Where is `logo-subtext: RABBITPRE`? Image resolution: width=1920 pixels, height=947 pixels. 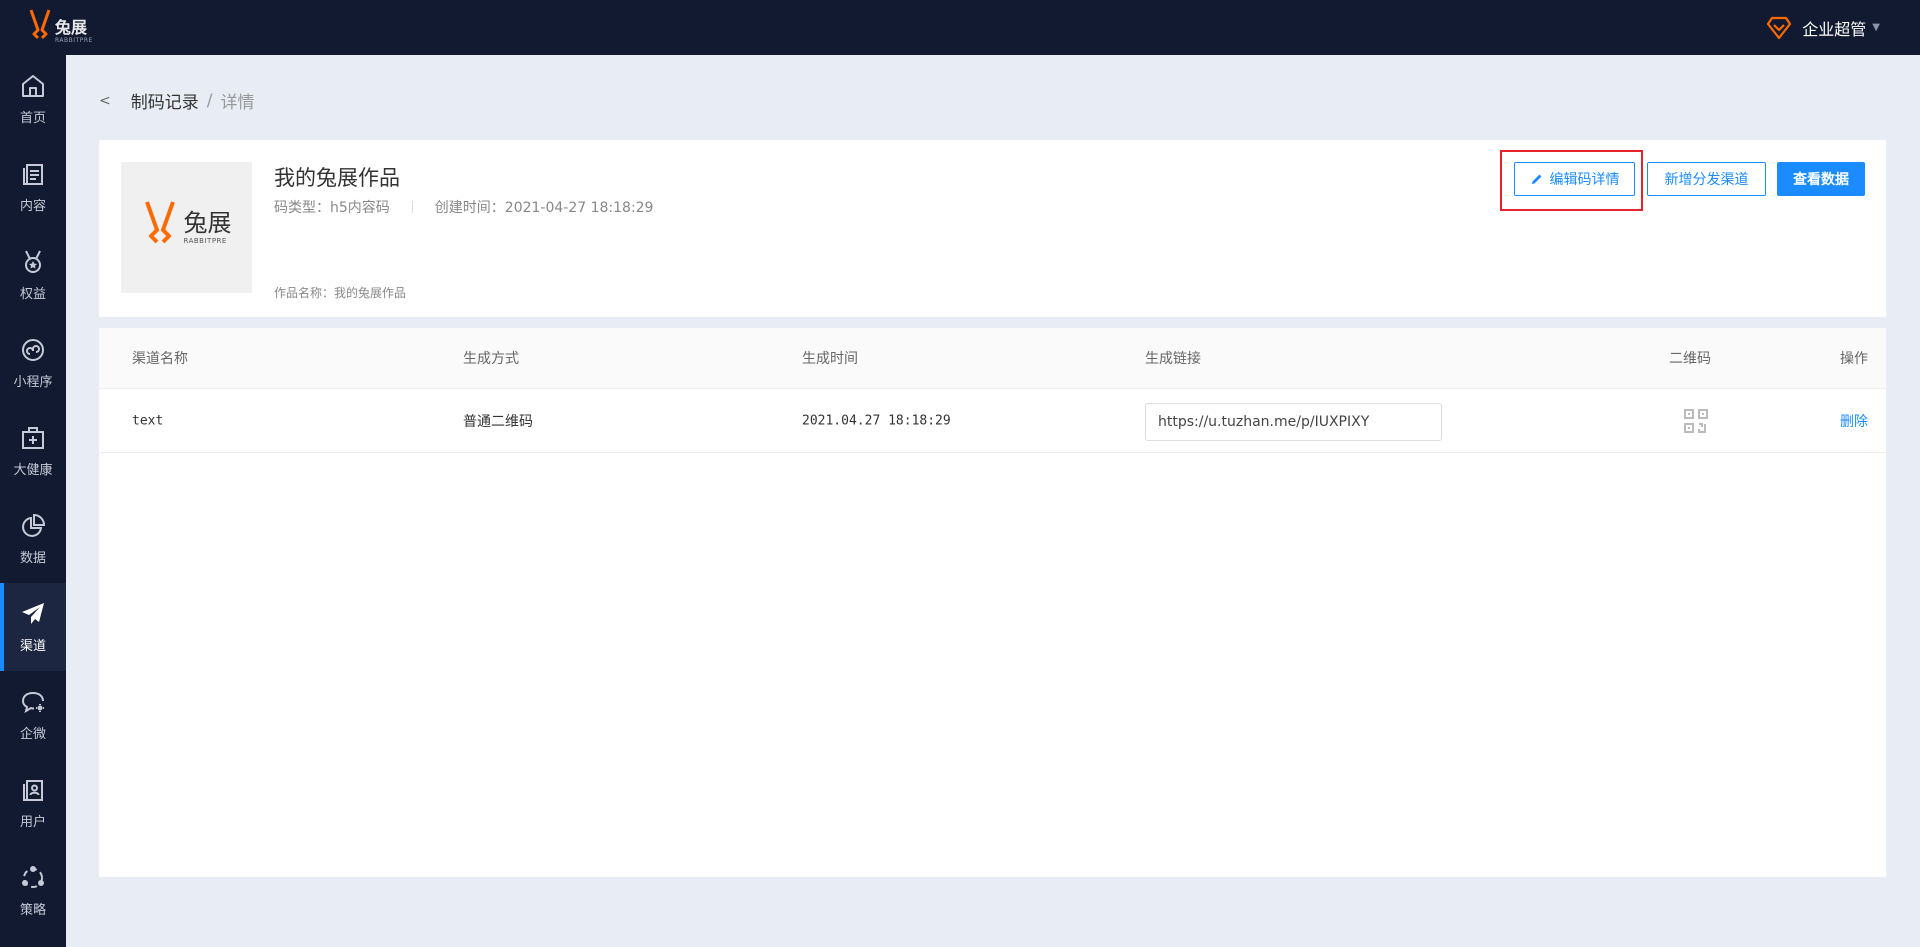
logo-subtext: RABBITPRE is located at coordinates (74, 40).